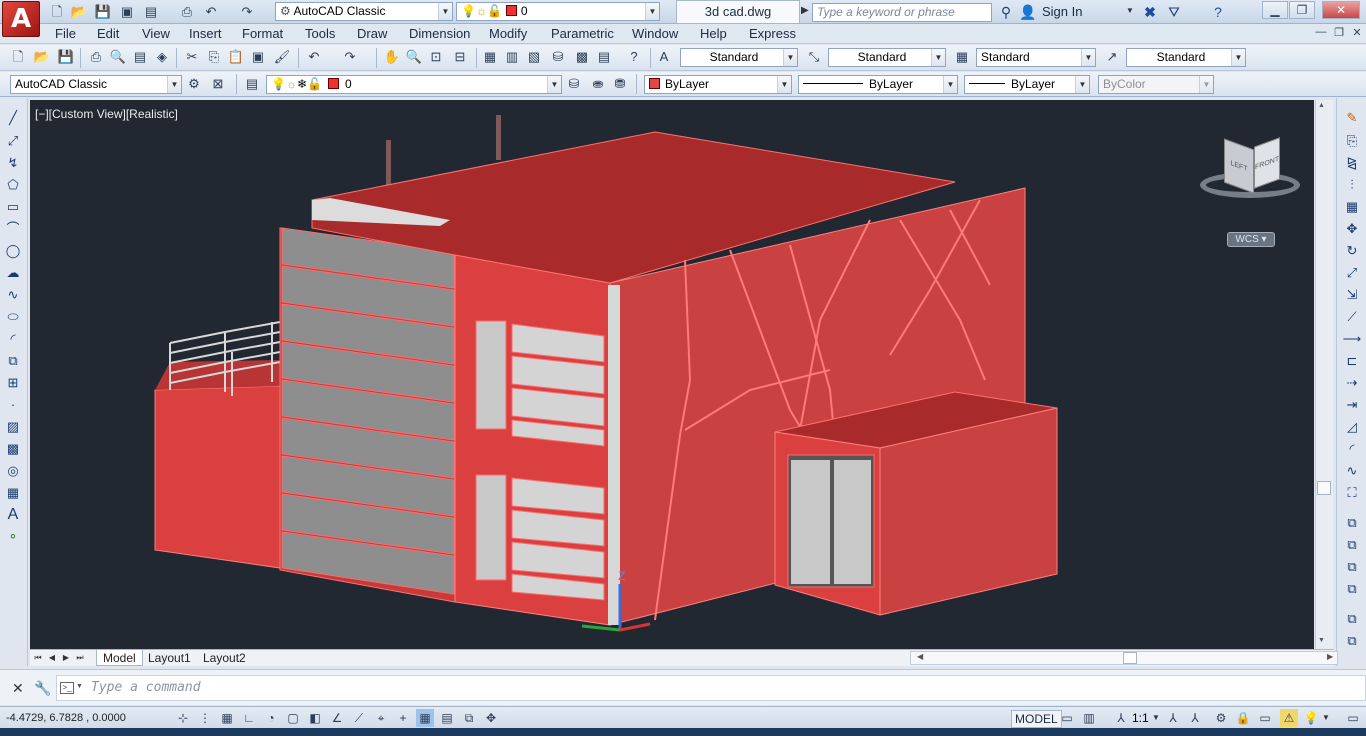 This screenshot has width=1366, height=736. Describe the element at coordinates (162, 57) in the screenshot. I see `3d-print-icon: ◈` at that location.